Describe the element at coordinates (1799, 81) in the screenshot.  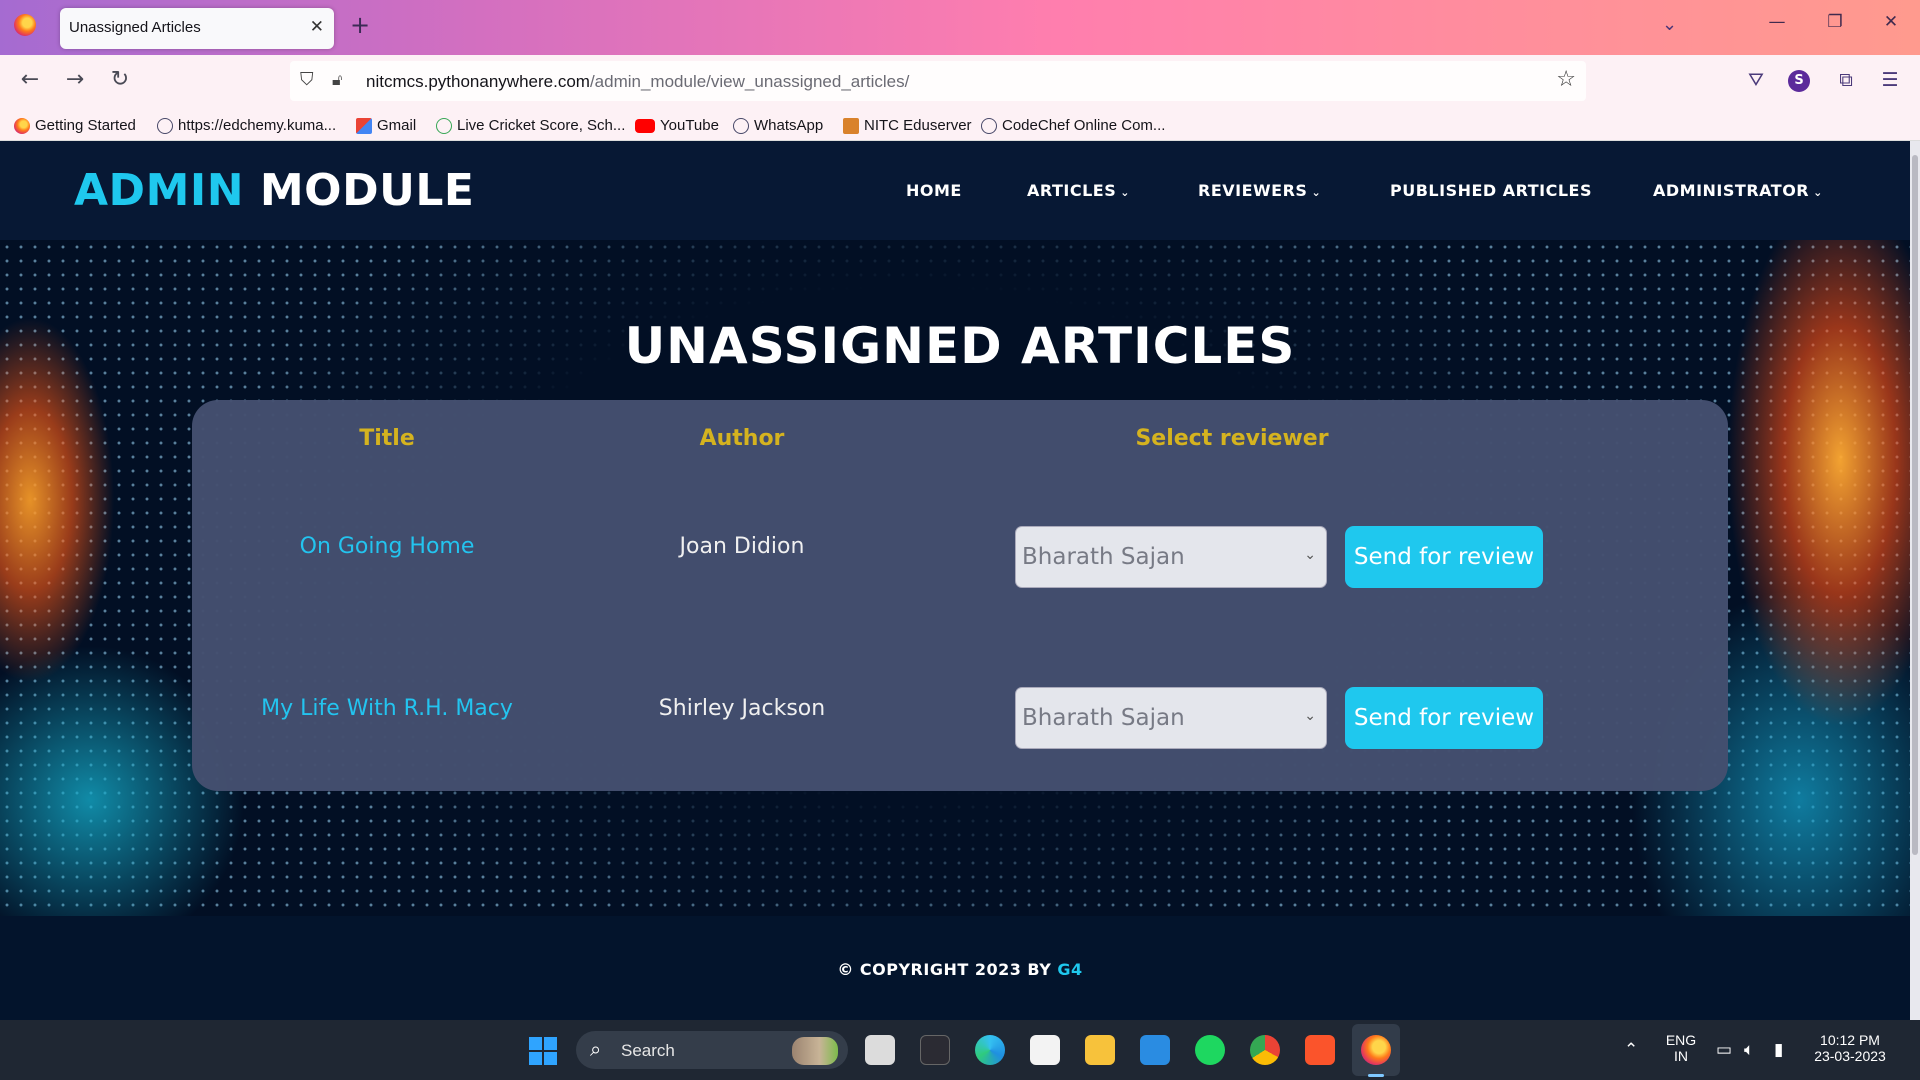
I see `avatar: S` at that location.